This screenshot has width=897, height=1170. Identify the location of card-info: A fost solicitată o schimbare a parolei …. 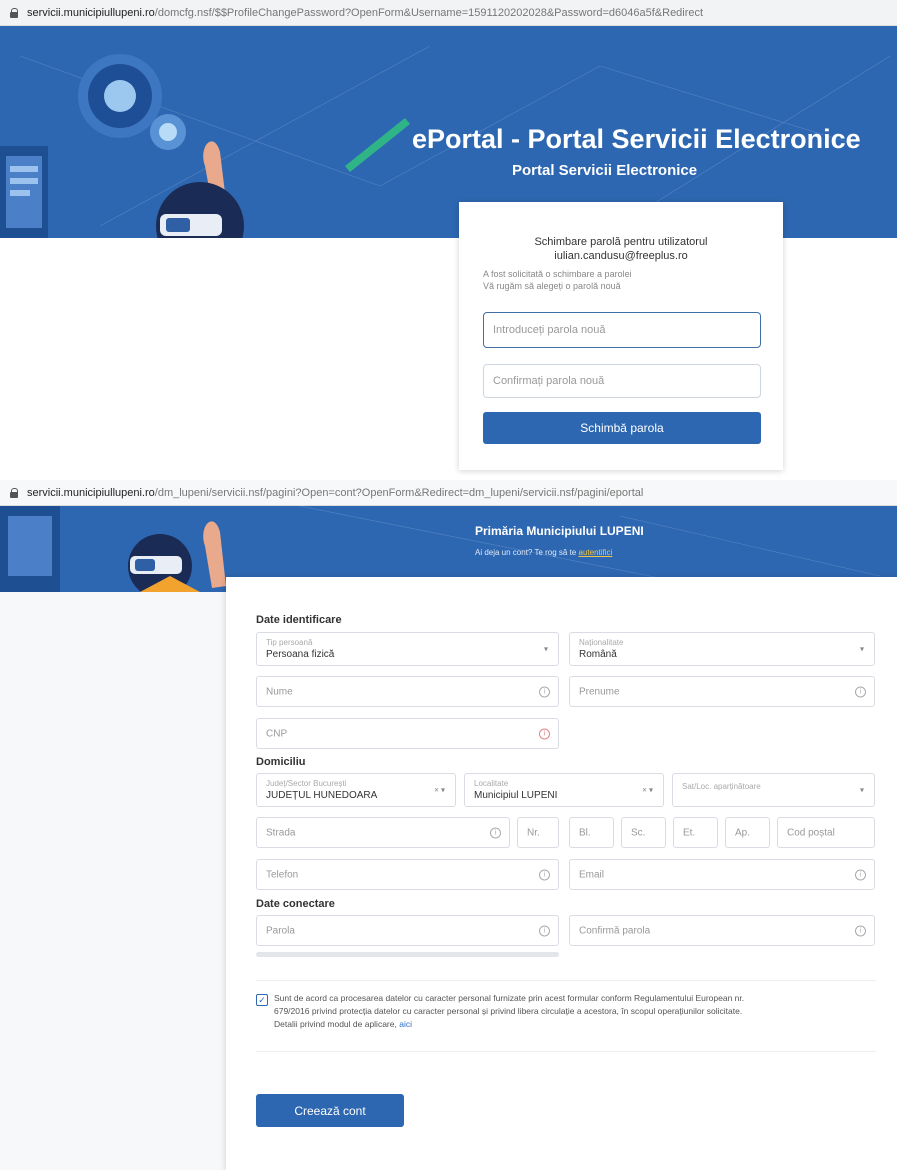
(557, 280).